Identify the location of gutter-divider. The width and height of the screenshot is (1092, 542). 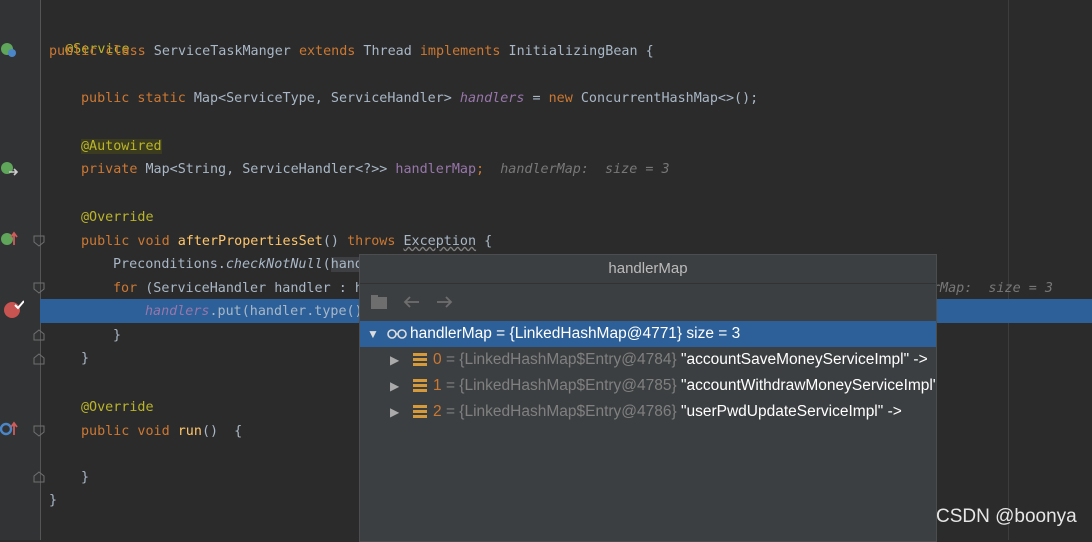
(40, 270).